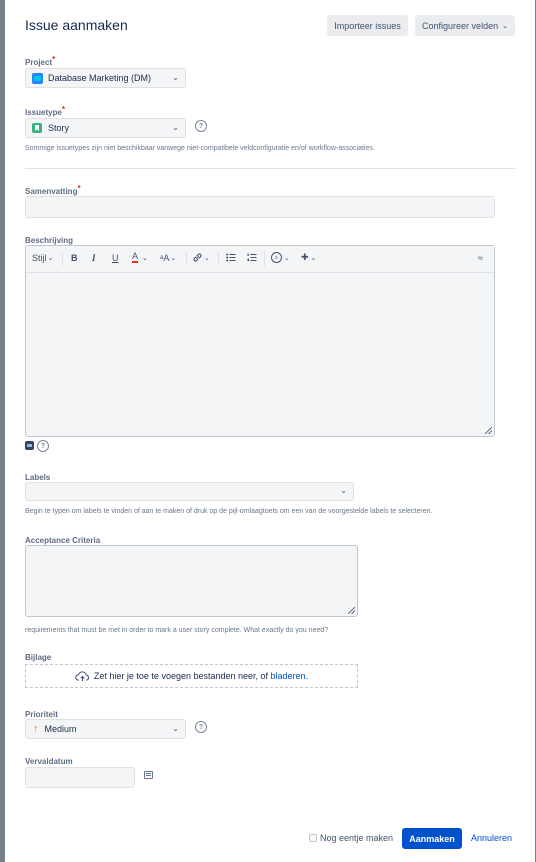 The image size is (536, 862). Describe the element at coordinates (165, 258) in the screenshot. I see `more-formatting-icon: ᵃA` at that location.